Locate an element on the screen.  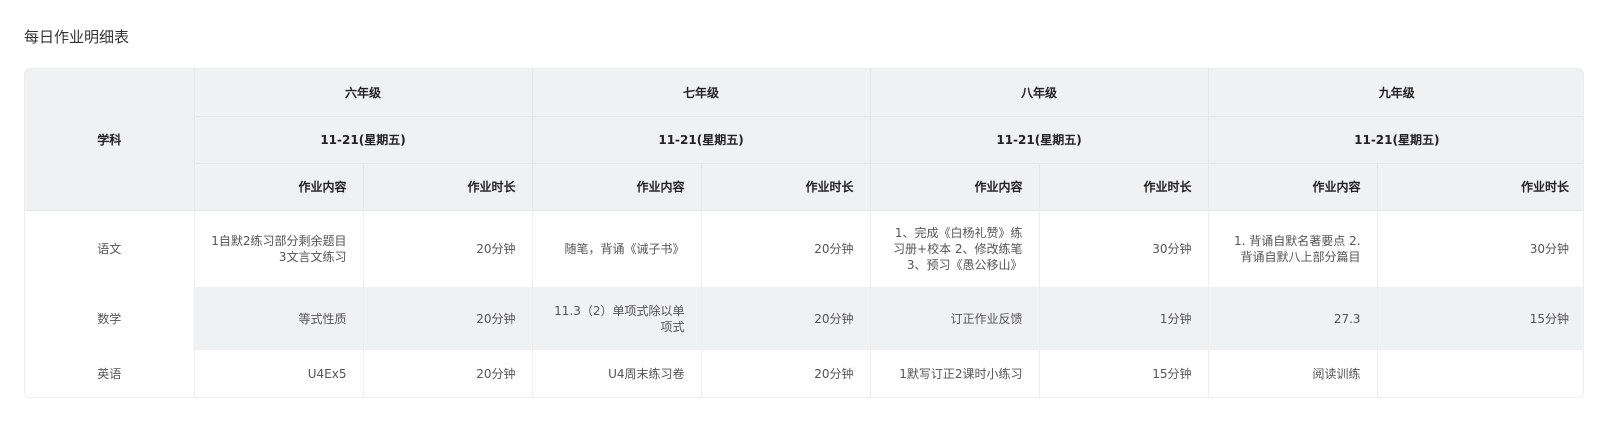
grade-header-7: 七年级 is located at coordinates (701, 93).